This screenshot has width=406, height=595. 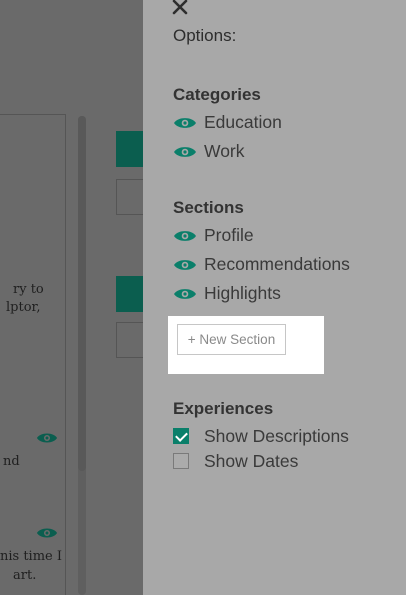 I want to click on document-card, so click(x=33, y=354).